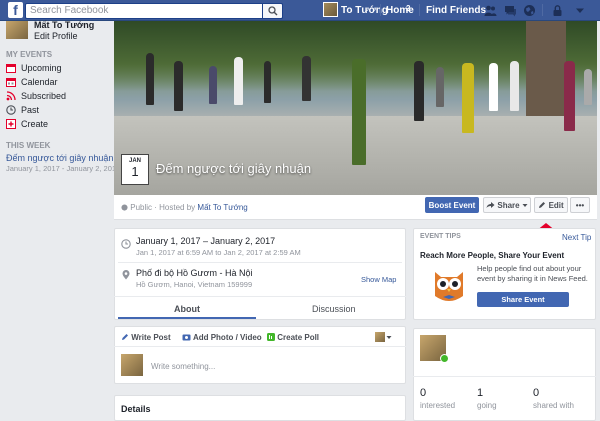 The height and width of the screenshot is (421, 600). I want to click on event-place-name: Phố đi bộ Hồ Gươm - Hà Nội, so click(194, 273).